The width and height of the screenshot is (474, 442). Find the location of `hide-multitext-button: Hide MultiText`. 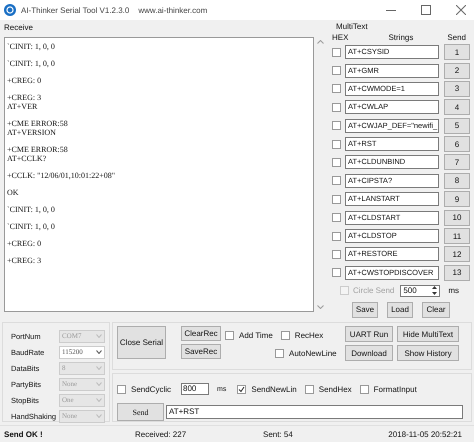

hide-multitext-button: Hide MultiText is located at coordinates (428, 334).